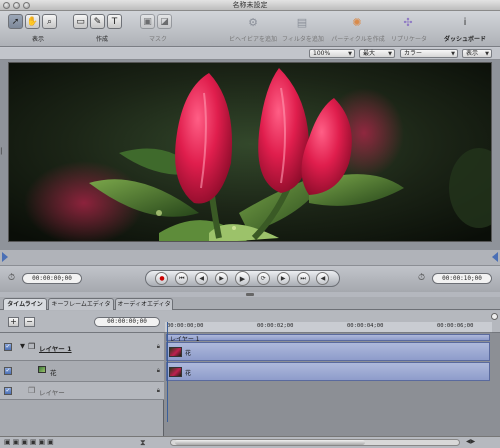 The height and width of the screenshot is (448, 500). I want to click on pen-icon: ✎, so click(97, 21).